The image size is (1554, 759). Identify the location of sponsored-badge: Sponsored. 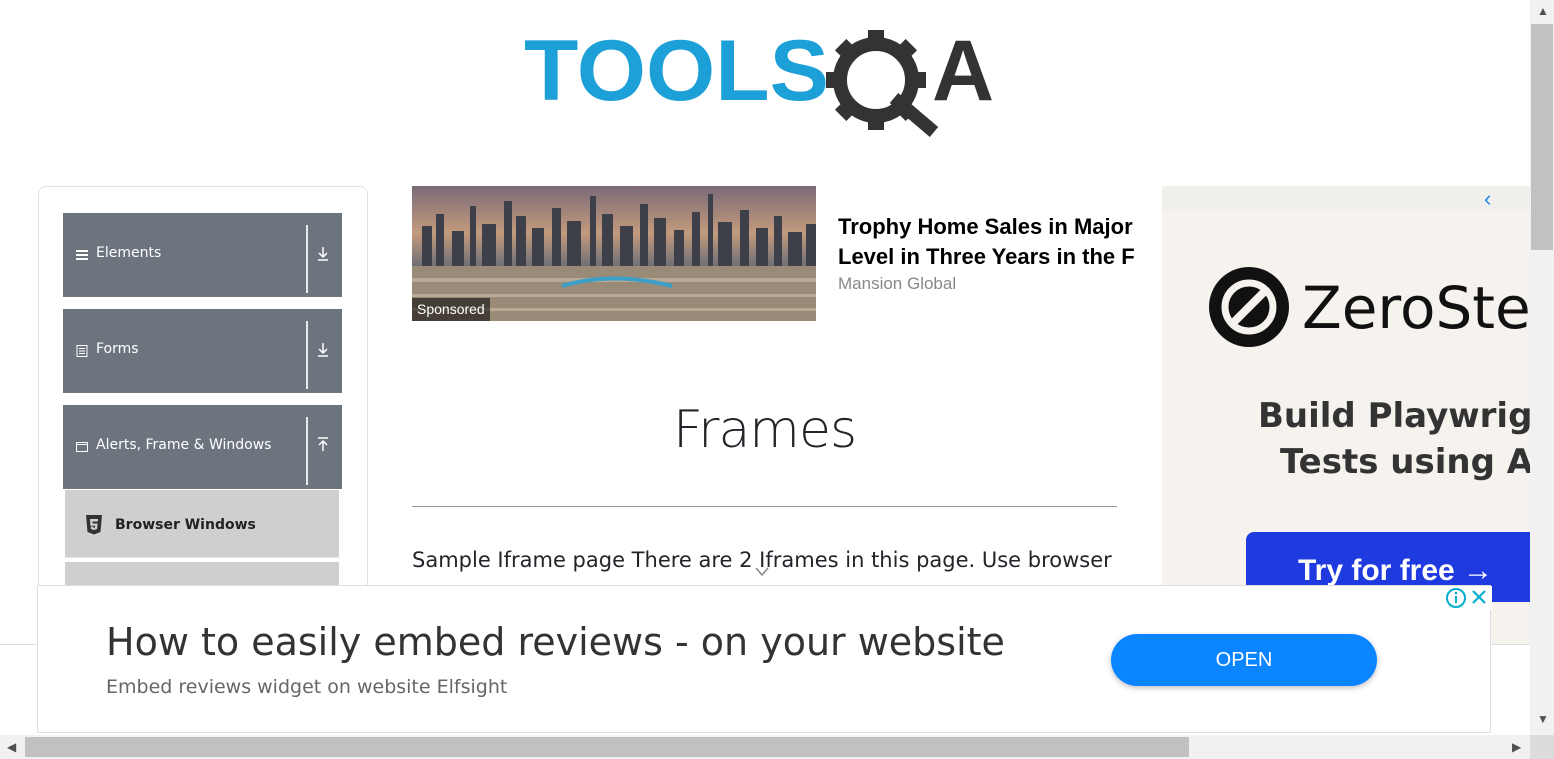
(451, 309).